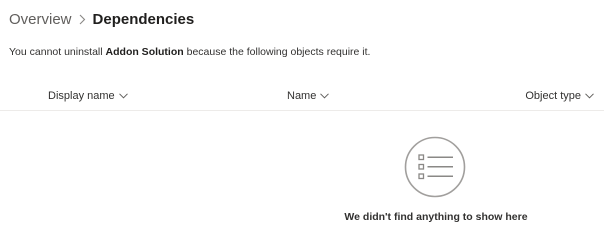  Describe the element at coordinates (82, 19) in the screenshot. I see `chevron-right-icon` at that location.